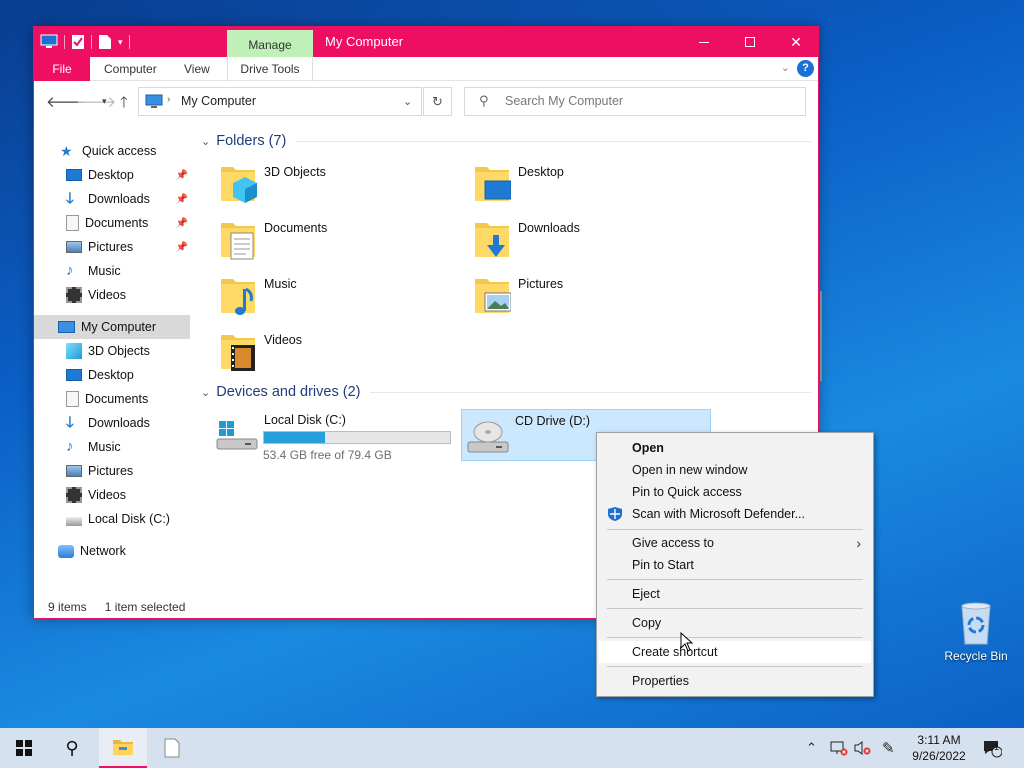  I want to click on search-button: ⚲, so click(72, 748).